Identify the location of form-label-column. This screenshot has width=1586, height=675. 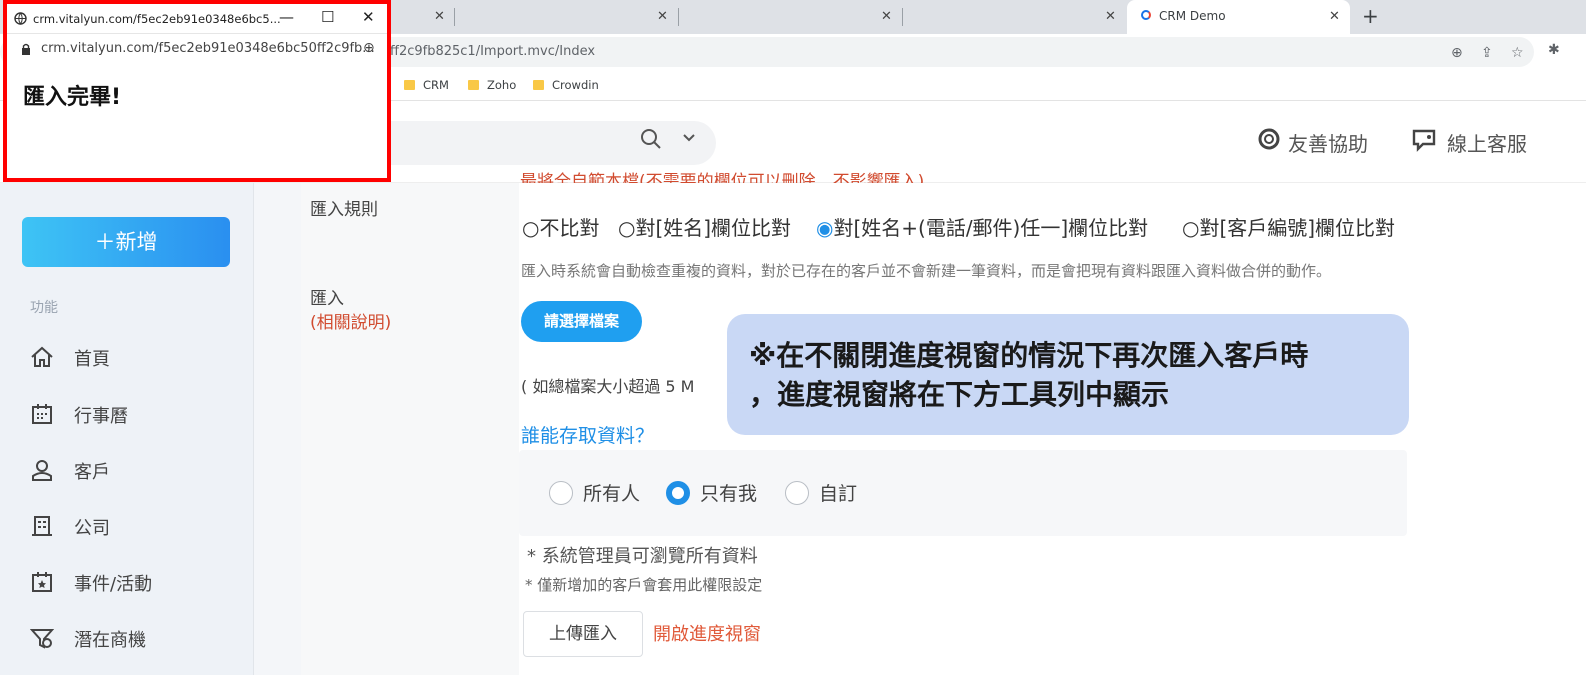
(410, 429).